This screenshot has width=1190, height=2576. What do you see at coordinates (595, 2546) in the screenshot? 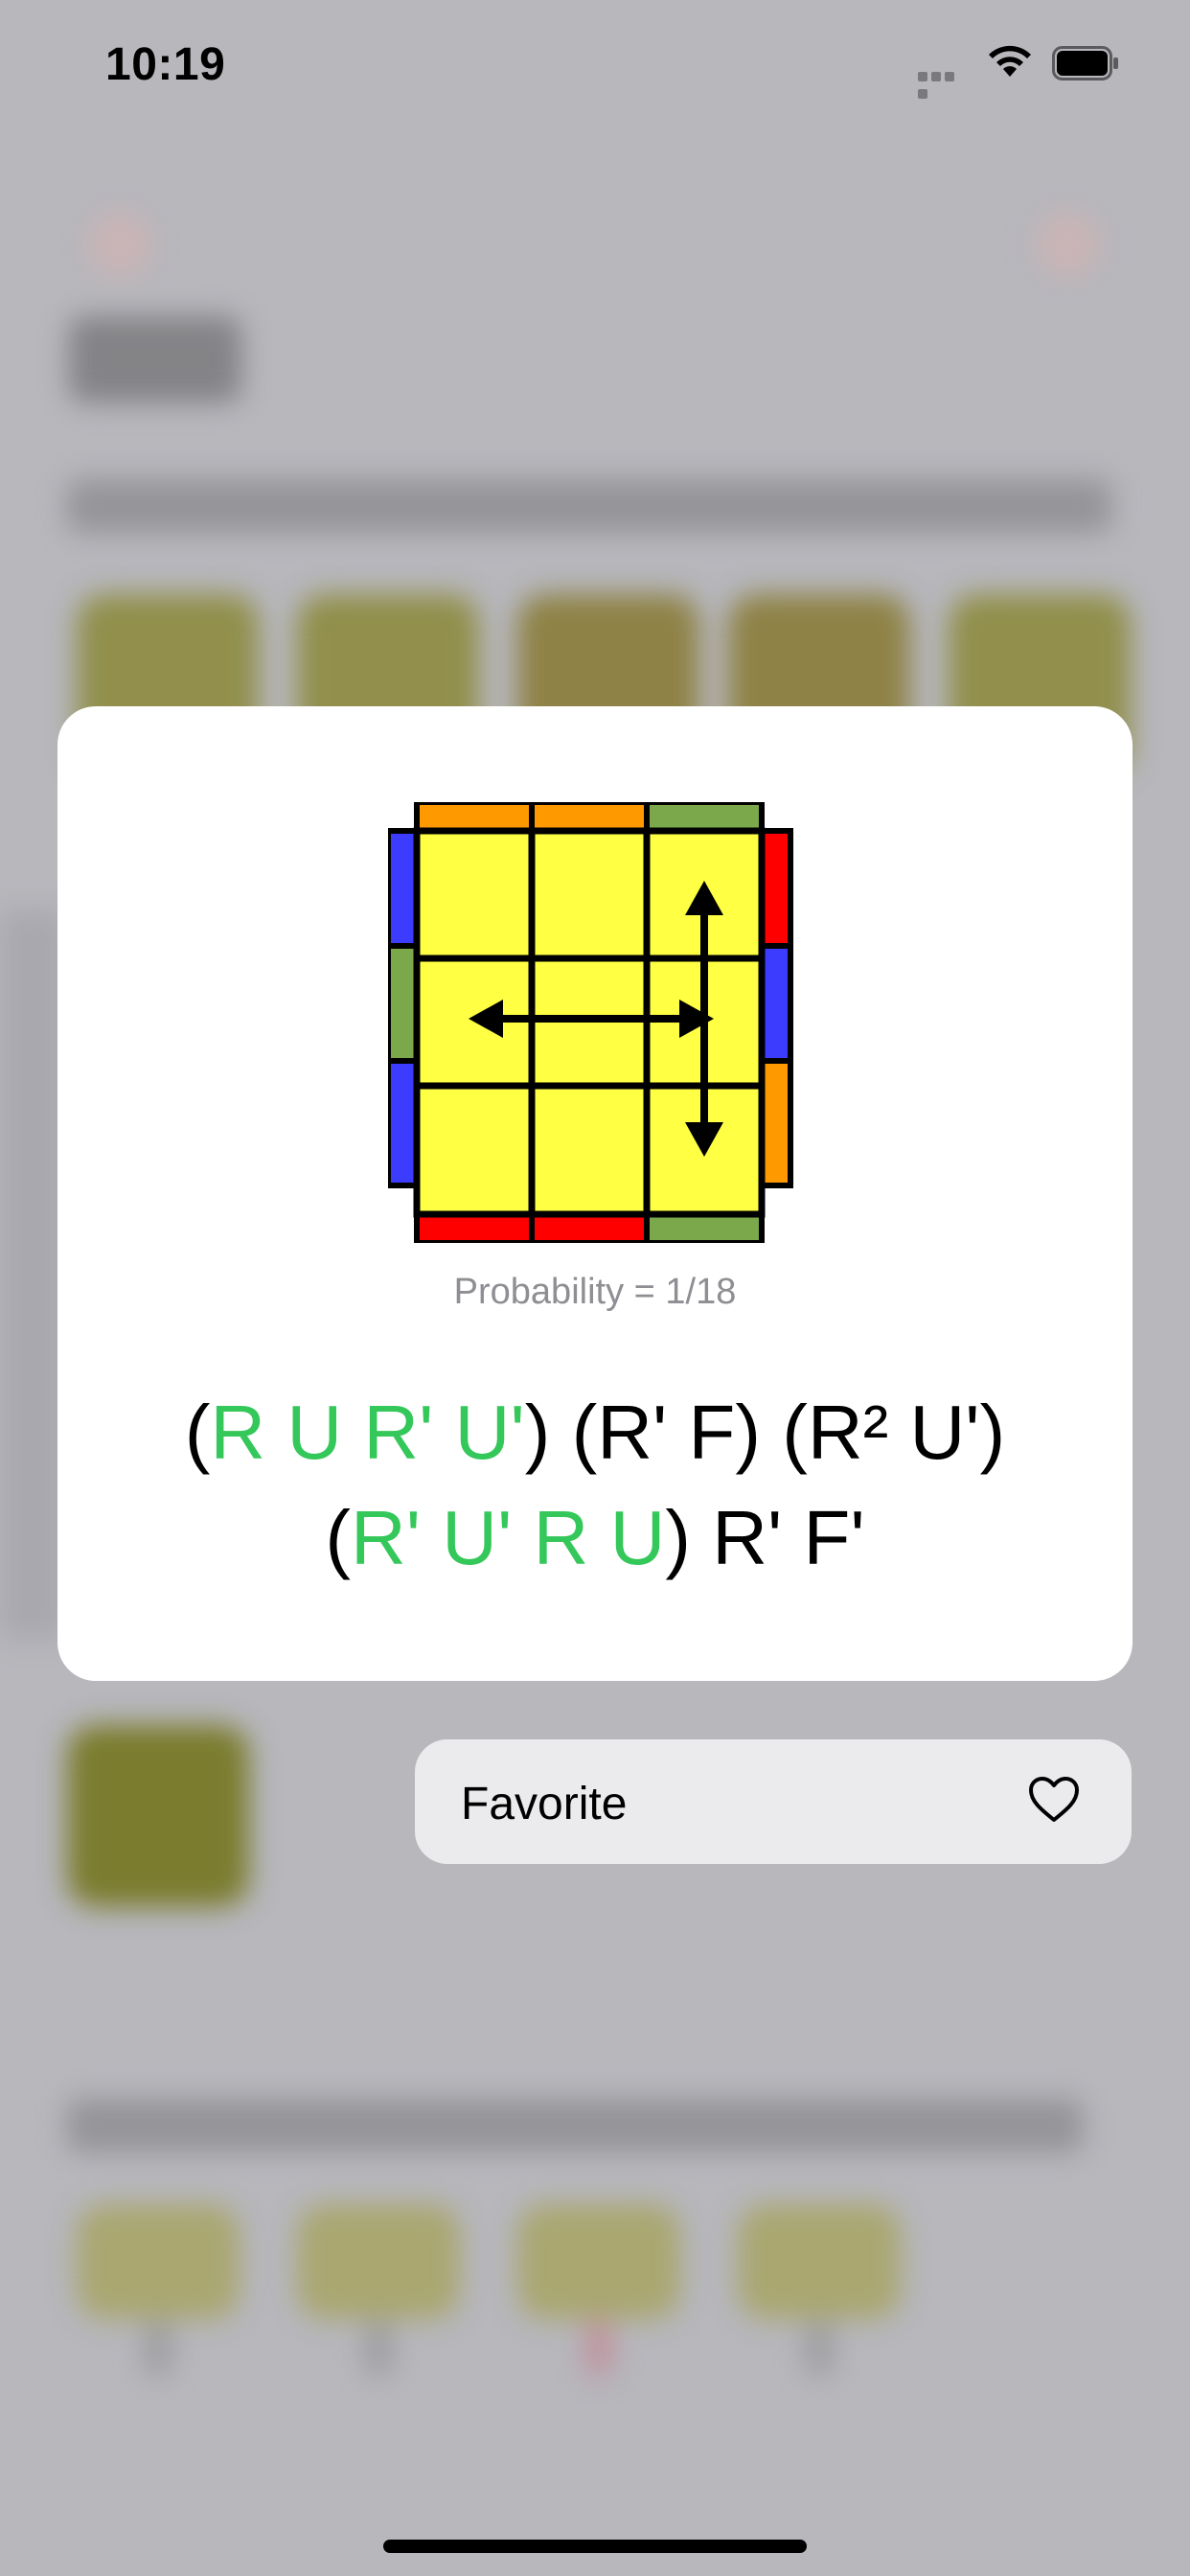
I see `home-indicator` at bounding box center [595, 2546].